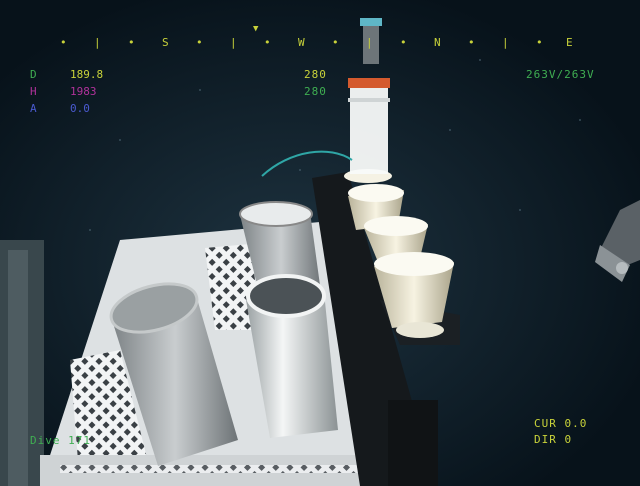  Describe the element at coordinates (33, 74) in the screenshot. I see `depth-label: D` at that location.